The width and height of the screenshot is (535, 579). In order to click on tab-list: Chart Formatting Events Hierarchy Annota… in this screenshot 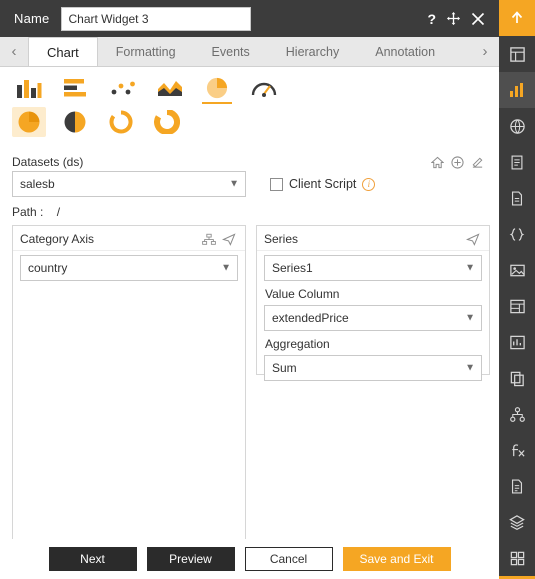, I will do `click(249, 51)`.